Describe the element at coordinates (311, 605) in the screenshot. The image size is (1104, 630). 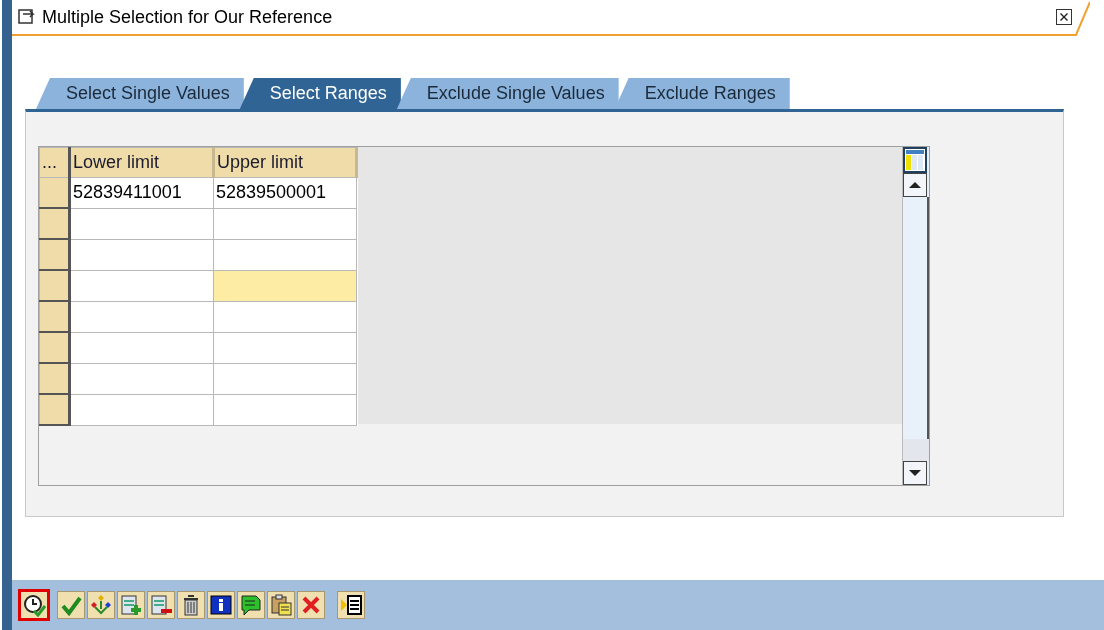
I see `cancel-button` at that location.